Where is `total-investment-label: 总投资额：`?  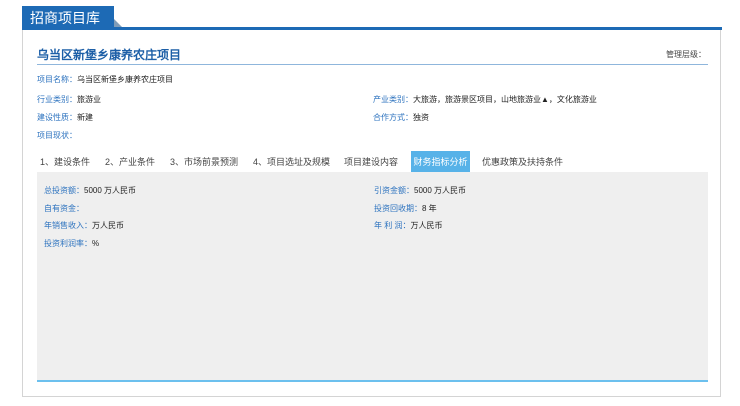 total-investment-label: 总投资额： is located at coordinates (64, 190).